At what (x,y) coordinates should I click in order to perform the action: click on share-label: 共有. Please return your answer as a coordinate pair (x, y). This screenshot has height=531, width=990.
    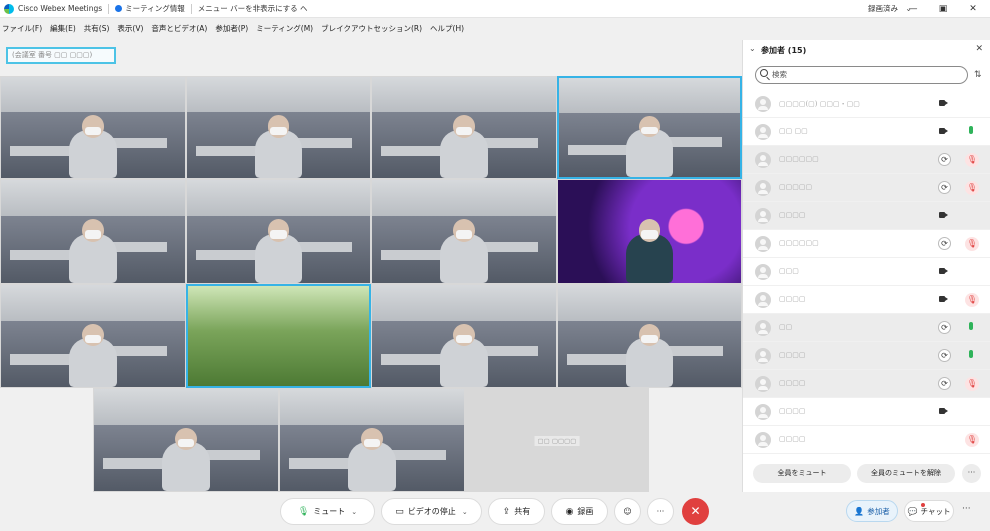
    Looking at the image, I should click on (522, 511).